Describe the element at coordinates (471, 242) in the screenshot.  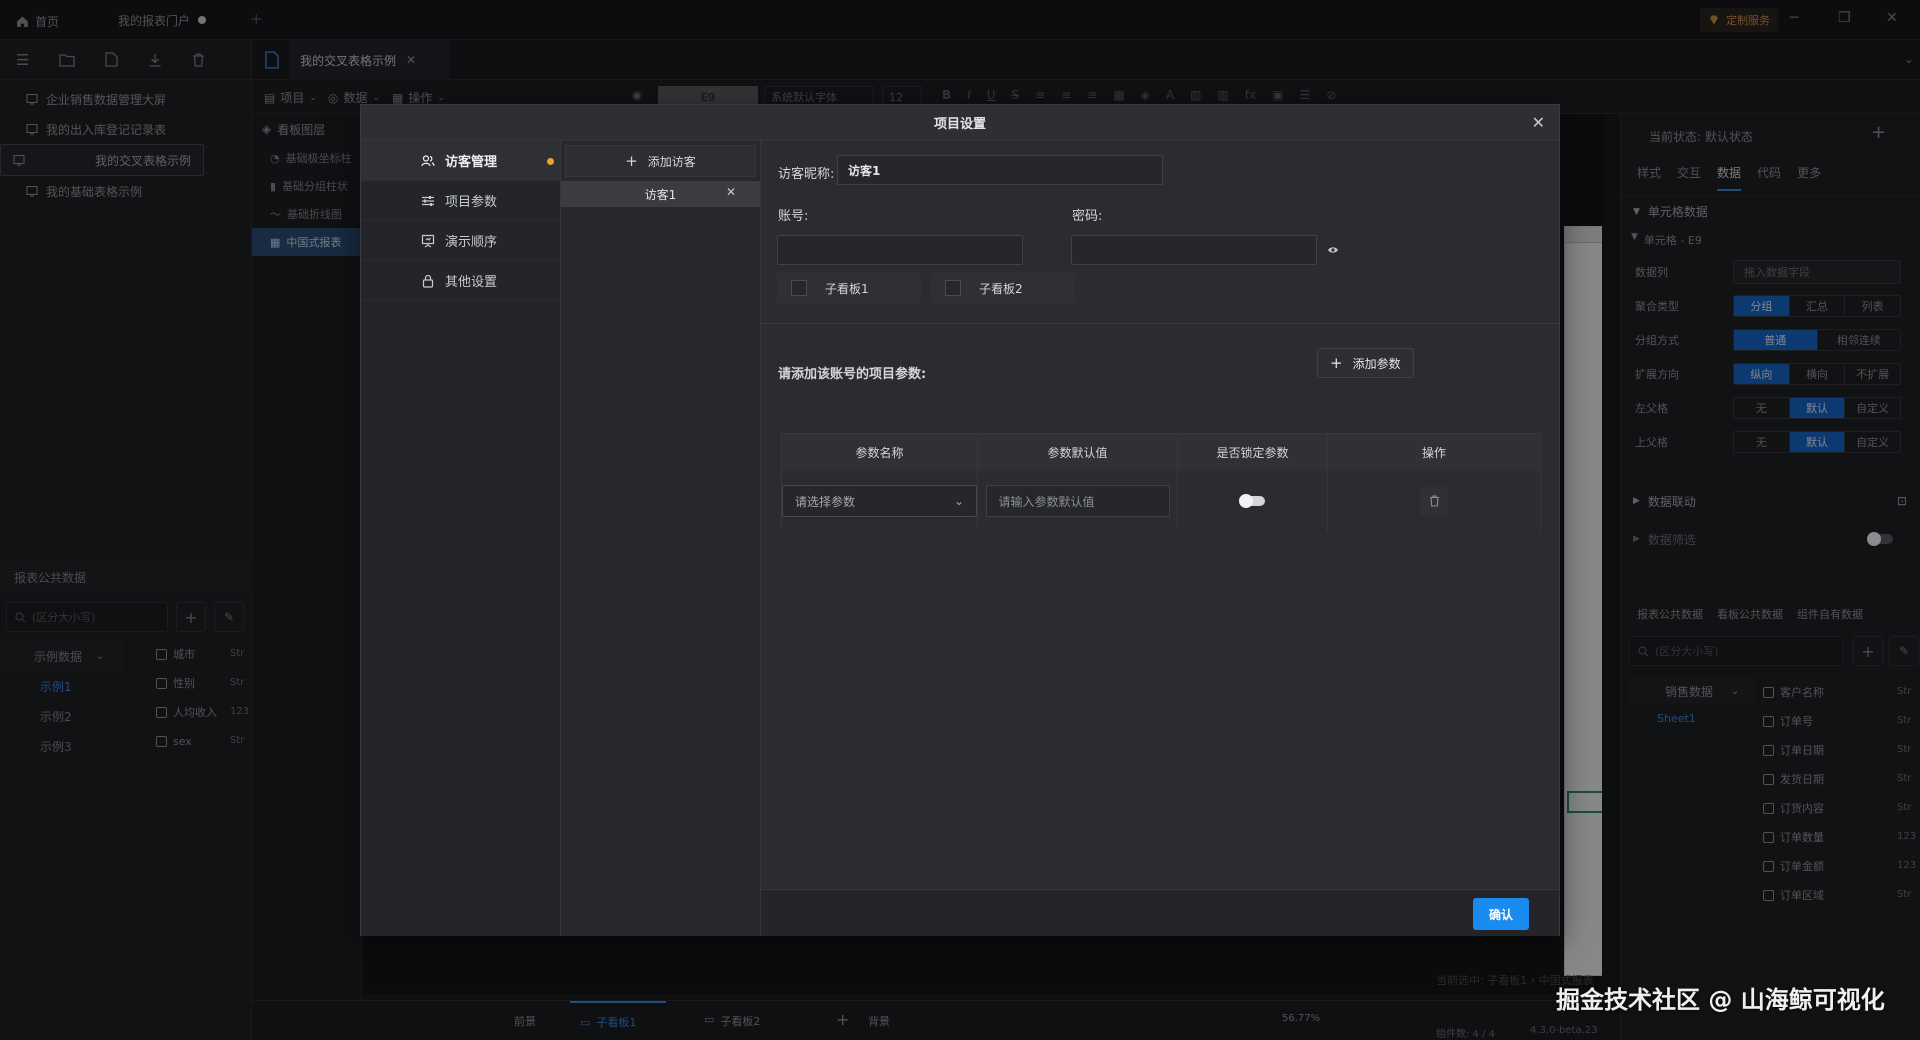
I see `nav-label: 演示顺序` at that location.